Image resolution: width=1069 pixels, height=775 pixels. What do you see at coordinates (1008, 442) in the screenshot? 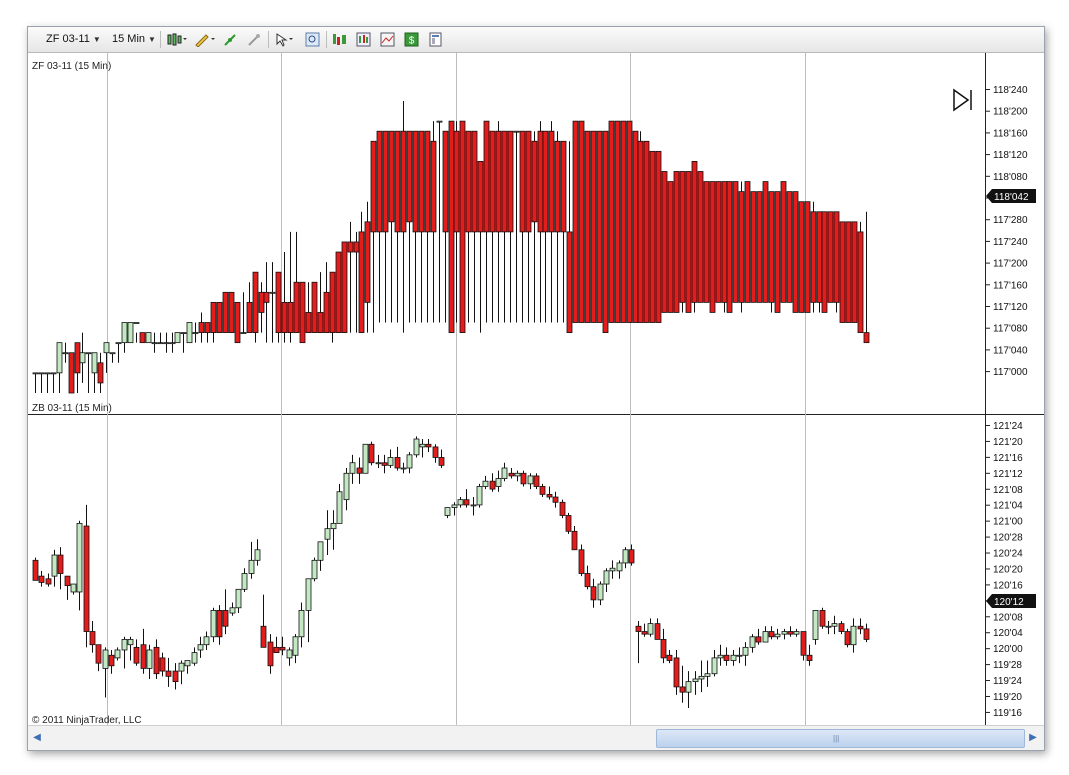
I see `y-tick-label: 121'20` at bounding box center [1008, 442].